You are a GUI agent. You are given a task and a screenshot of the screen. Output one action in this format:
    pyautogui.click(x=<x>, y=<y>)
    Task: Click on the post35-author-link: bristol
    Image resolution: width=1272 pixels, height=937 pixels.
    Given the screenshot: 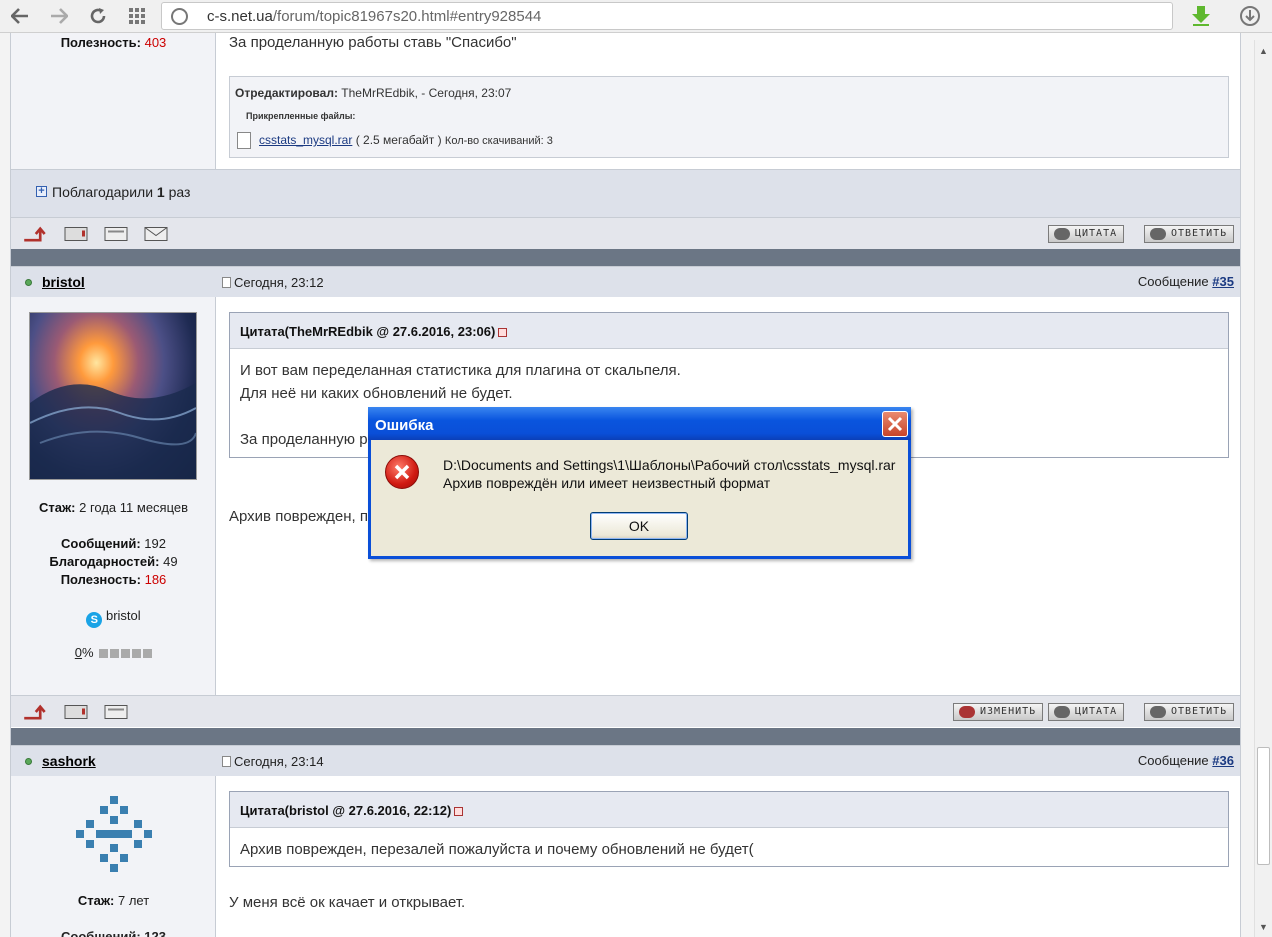 What is the action you would take?
    pyautogui.click(x=63, y=282)
    